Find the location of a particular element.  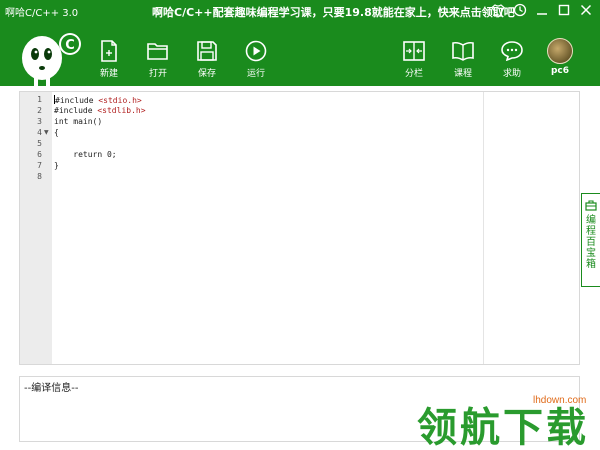

toolbox-label: 编程百宝箱 is located at coordinates (591, 242).